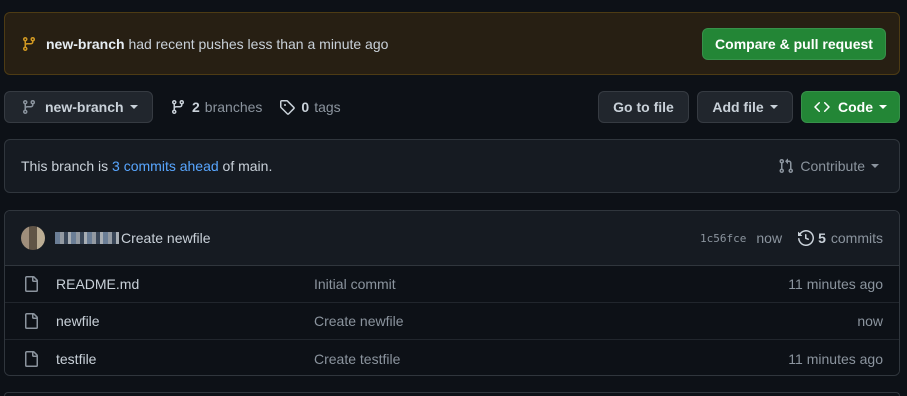 The image size is (907, 396). I want to click on commit-sha: 1c56fce, so click(723, 238).